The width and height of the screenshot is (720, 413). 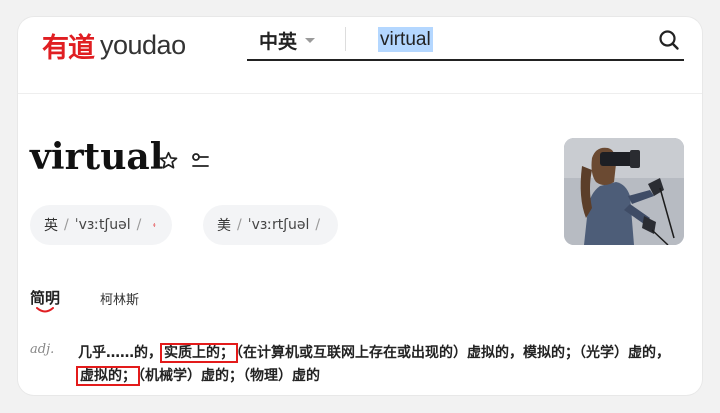 What do you see at coordinates (405, 39) in the screenshot?
I see `search-input: virtual` at bounding box center [405, 39].